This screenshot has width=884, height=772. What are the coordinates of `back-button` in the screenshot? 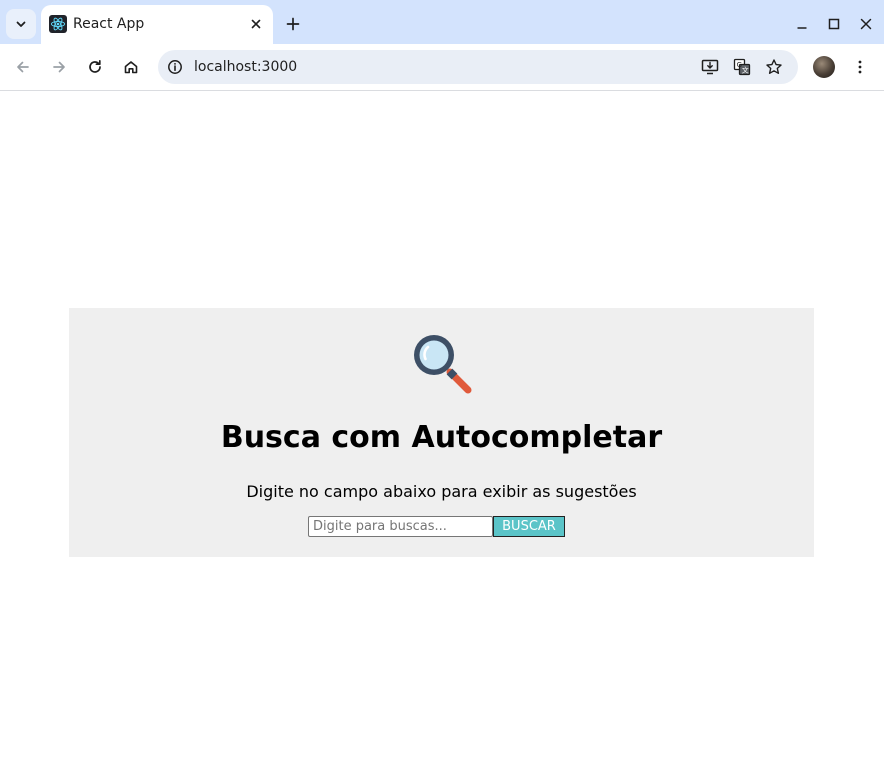 It's located at (23, 67).